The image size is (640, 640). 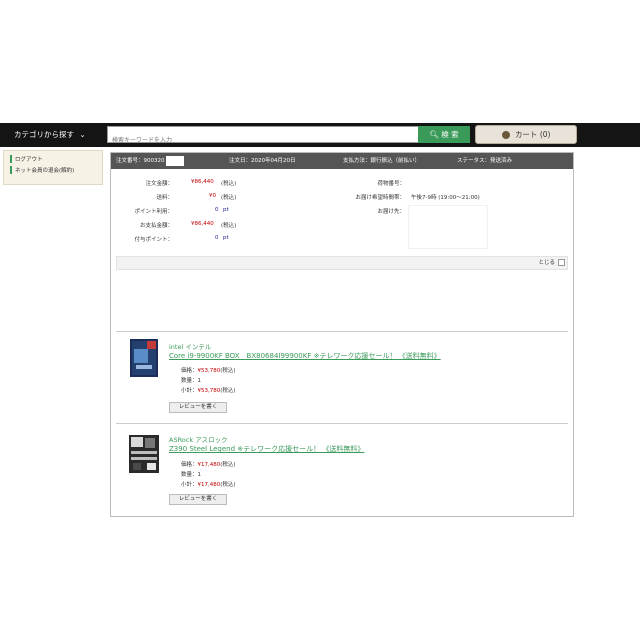 I want to click on item-subtotal: 小計：¥53,780(税込), so click(x=208, y=391).